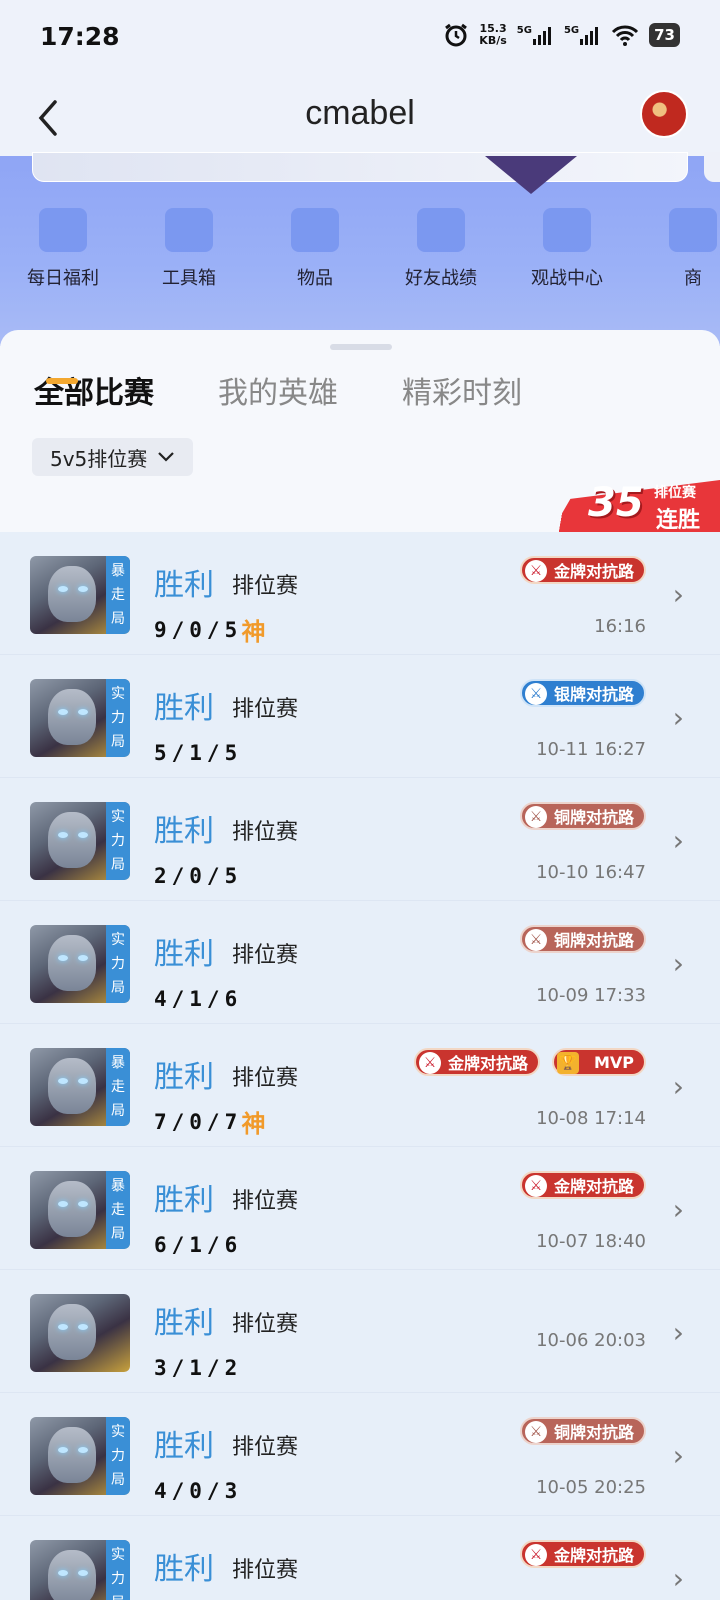 Image resolution: width=720 pixels, height=1600 pixels. I want to click on items-icon, so click(315, 230).